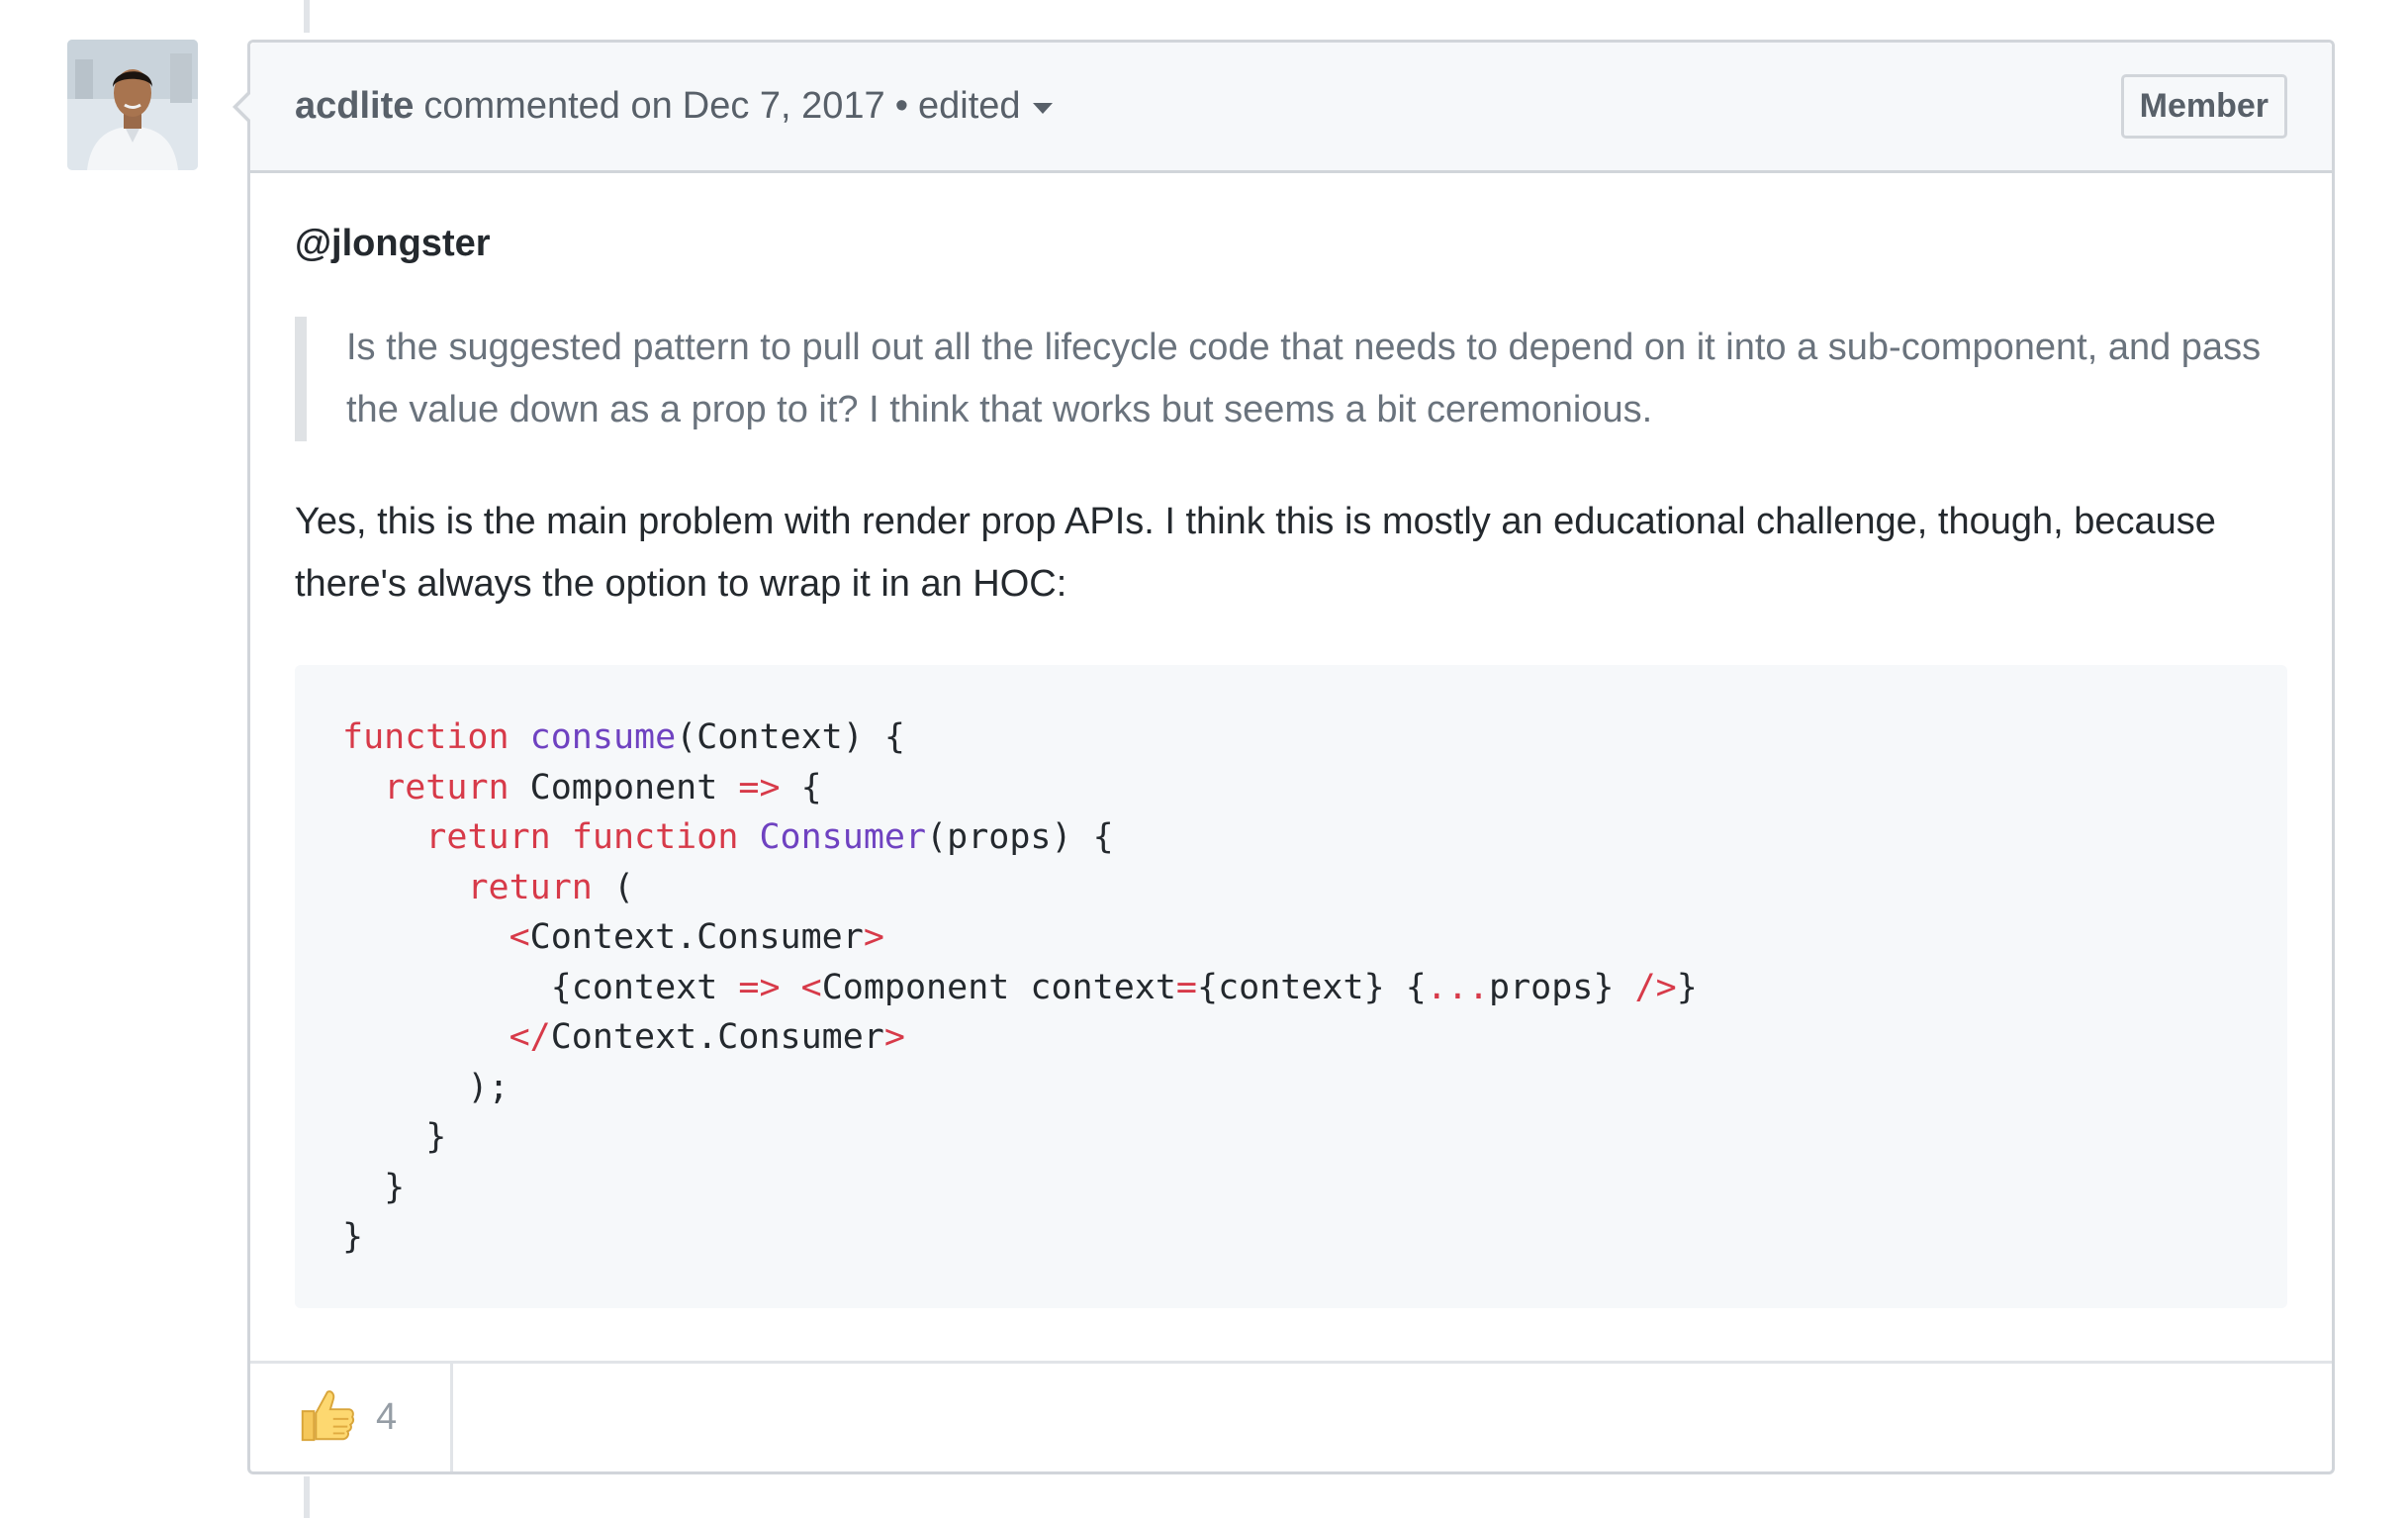 The width and height of the screenshot is (2408, 1518). I want to click on thumbs-up-glyph, so click(328, 1416).